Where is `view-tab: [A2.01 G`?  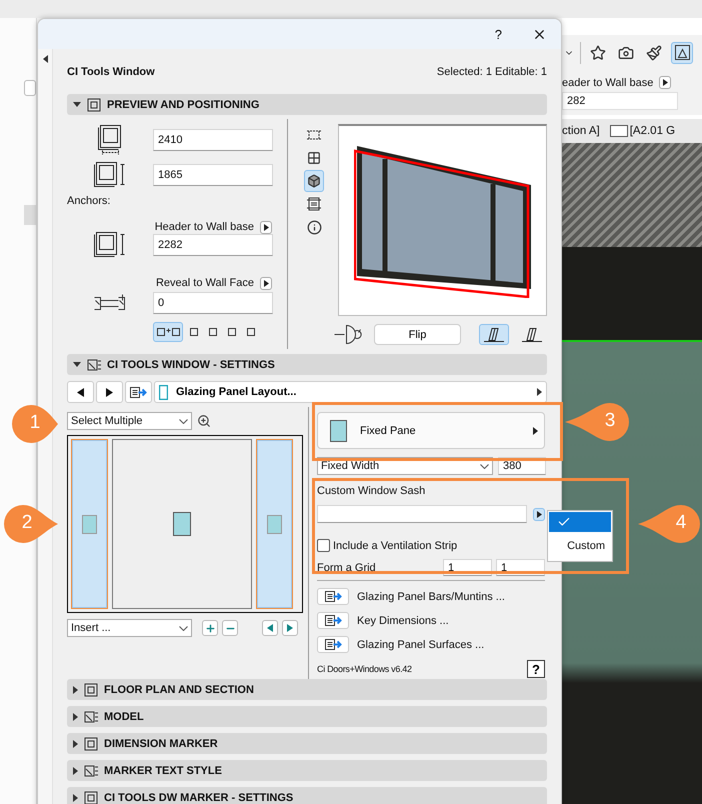
view-tab: [A2.01 G is located at coordinates (653, 131).